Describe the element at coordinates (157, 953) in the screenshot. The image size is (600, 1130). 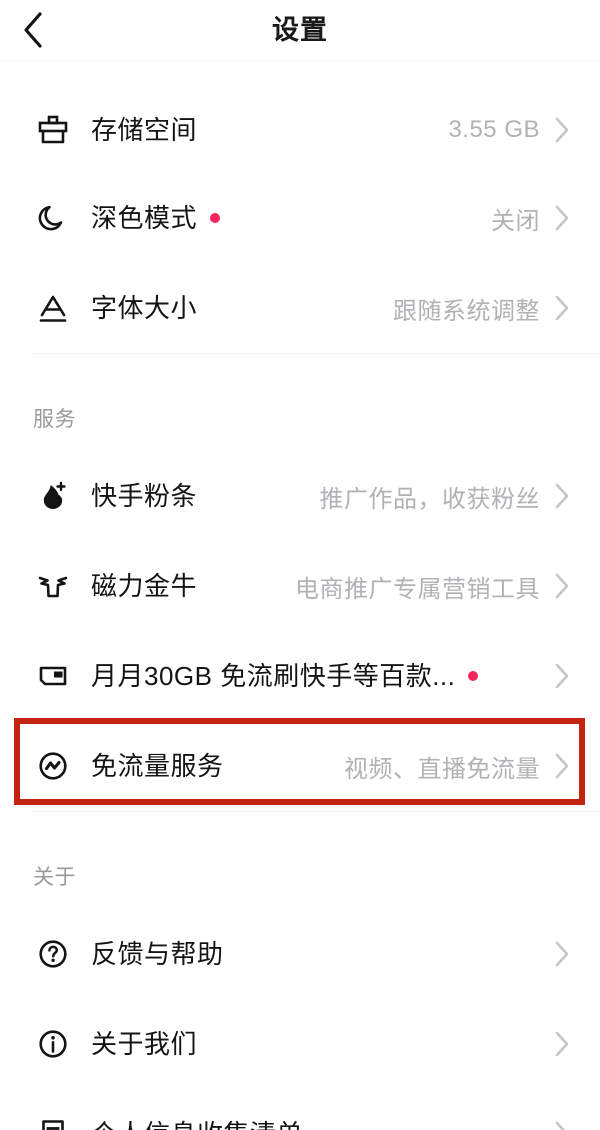
I see `settings-row-label: 反馈与帮助` at that location.